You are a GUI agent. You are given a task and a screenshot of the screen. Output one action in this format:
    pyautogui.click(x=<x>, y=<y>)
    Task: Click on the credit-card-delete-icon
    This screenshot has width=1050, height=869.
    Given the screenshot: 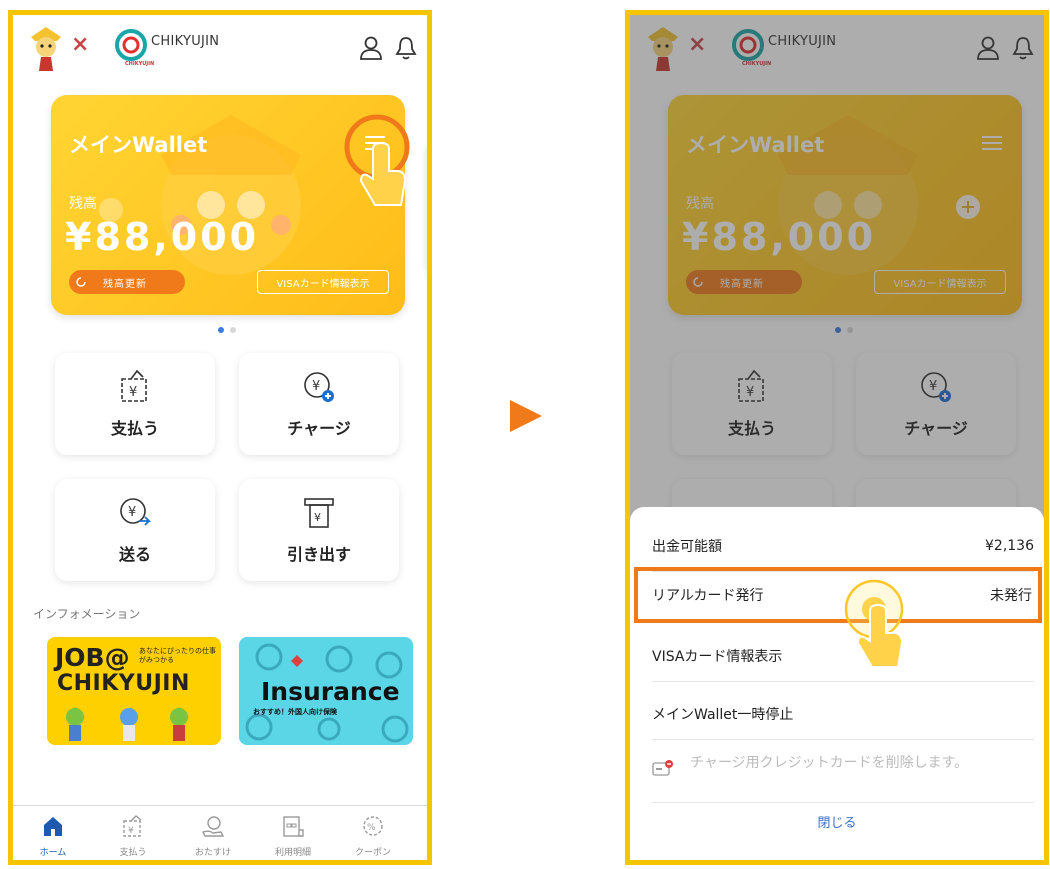 What is the action you would take?
    pyautogui.click(x=662, y=768)
    